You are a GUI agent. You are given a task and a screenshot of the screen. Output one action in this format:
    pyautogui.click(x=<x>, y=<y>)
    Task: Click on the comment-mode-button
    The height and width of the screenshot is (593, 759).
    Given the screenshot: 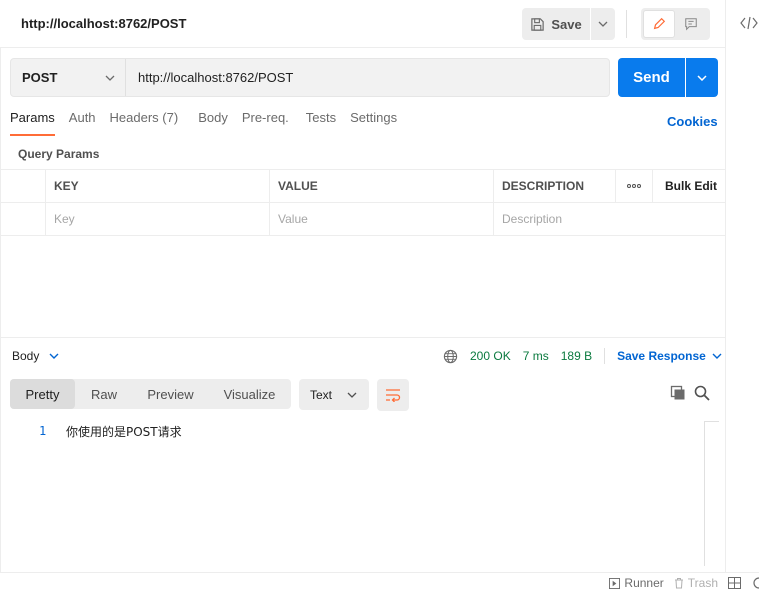 What is the action you would take?
    pyautogui.click(x=691, y=24)
    